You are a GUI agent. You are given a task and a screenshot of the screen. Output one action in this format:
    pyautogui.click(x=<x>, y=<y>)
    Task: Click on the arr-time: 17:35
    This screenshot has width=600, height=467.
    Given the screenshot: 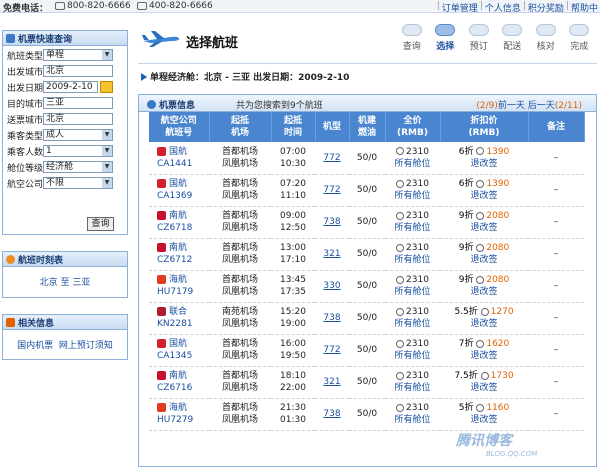 What is the action you would take?
    pyautogui.click(x=293, y=292)
    